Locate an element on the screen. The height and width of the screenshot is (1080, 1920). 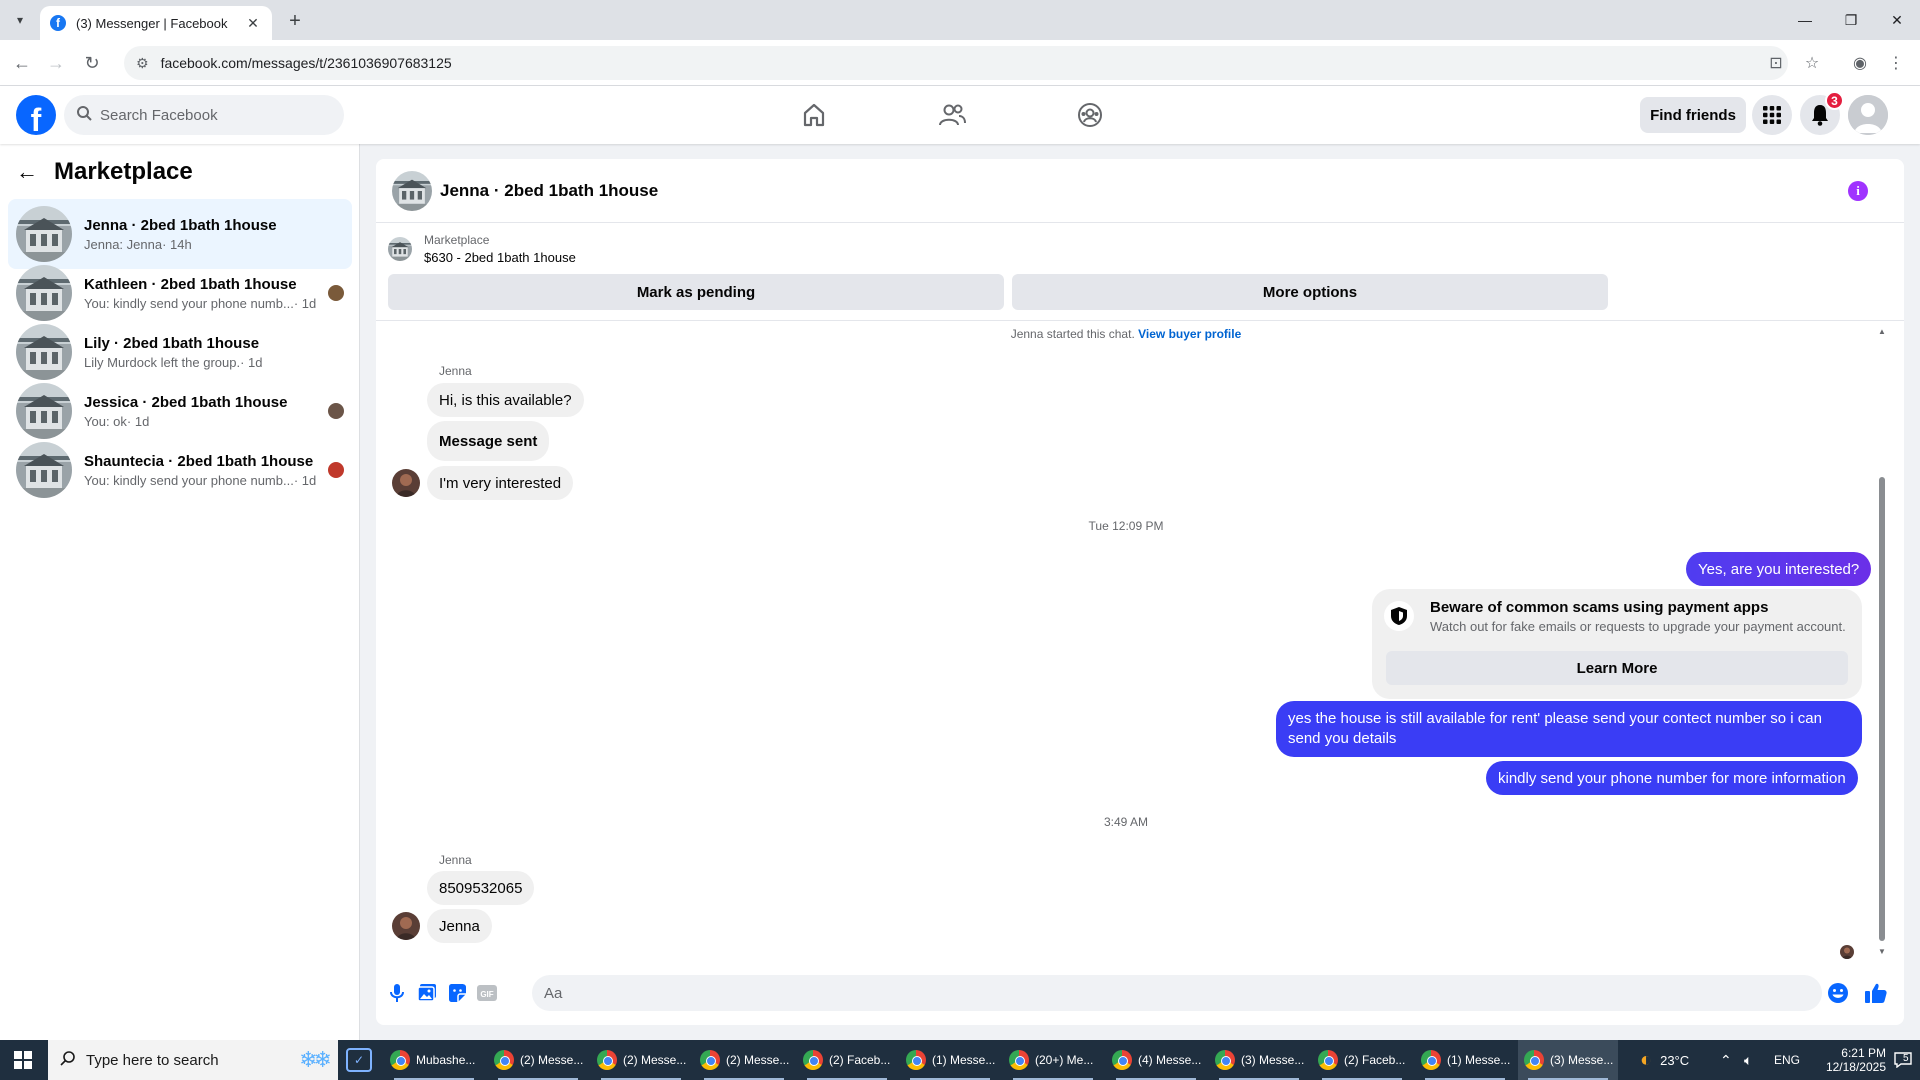
facebook-search-box is located at coordinates (204, 115).